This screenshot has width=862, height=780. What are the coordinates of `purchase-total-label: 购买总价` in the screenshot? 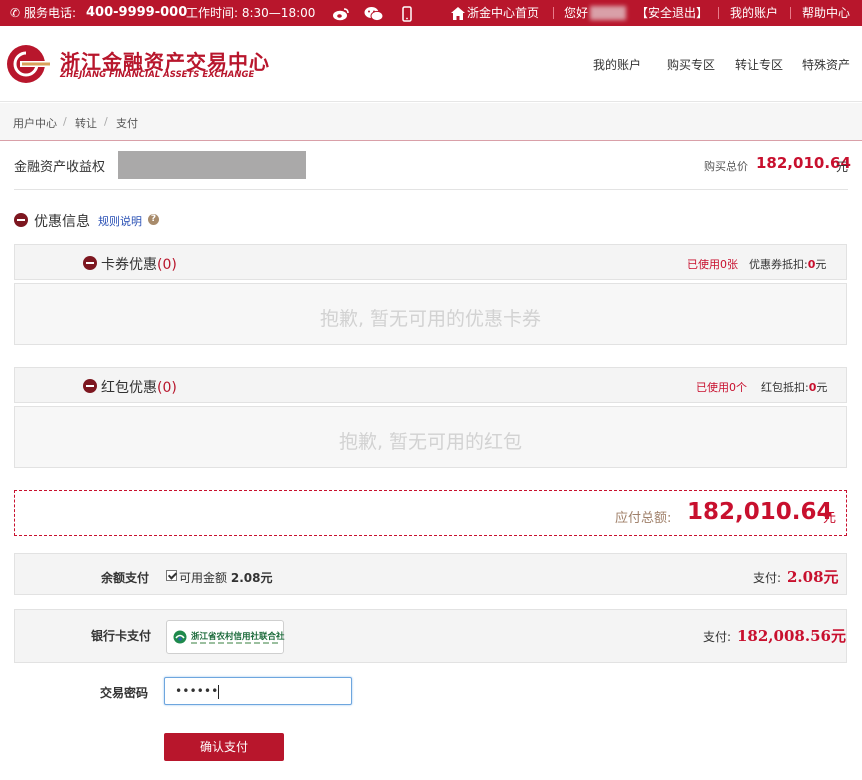 It's located at (726, 166).